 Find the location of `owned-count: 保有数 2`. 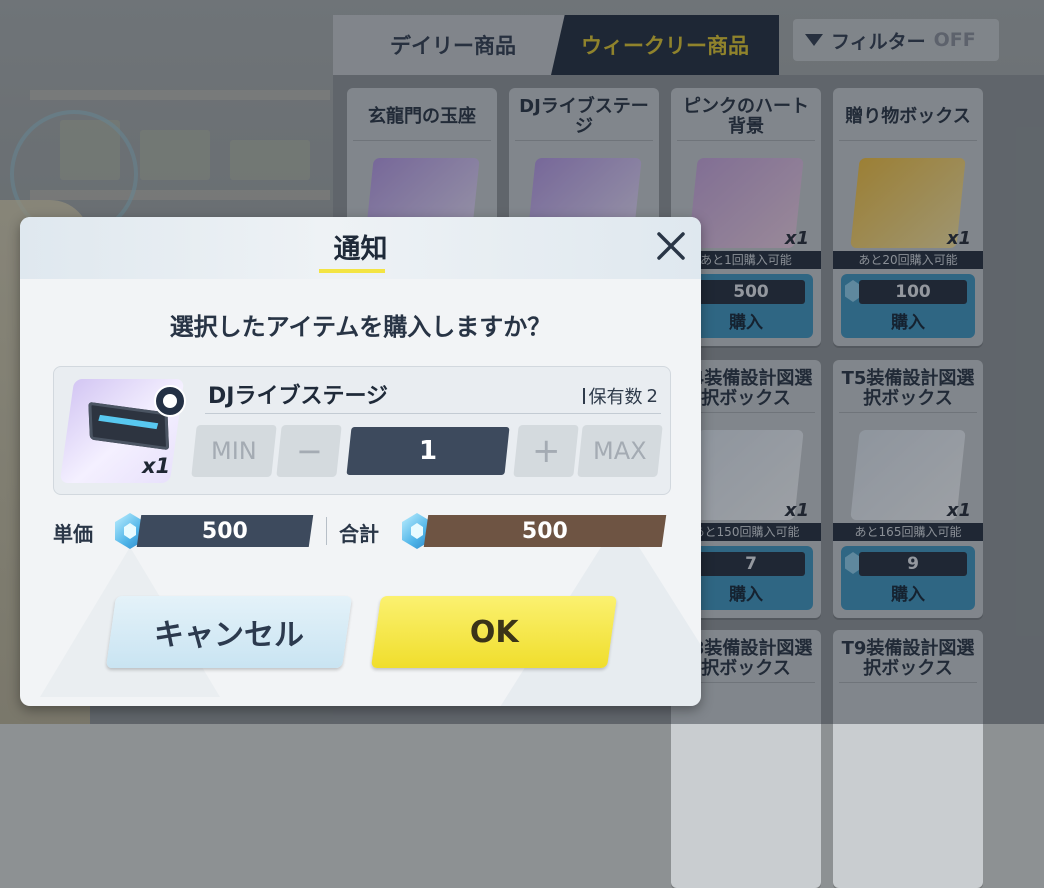

owned-count: 保有数 2 is located at coordinates (620, 396).